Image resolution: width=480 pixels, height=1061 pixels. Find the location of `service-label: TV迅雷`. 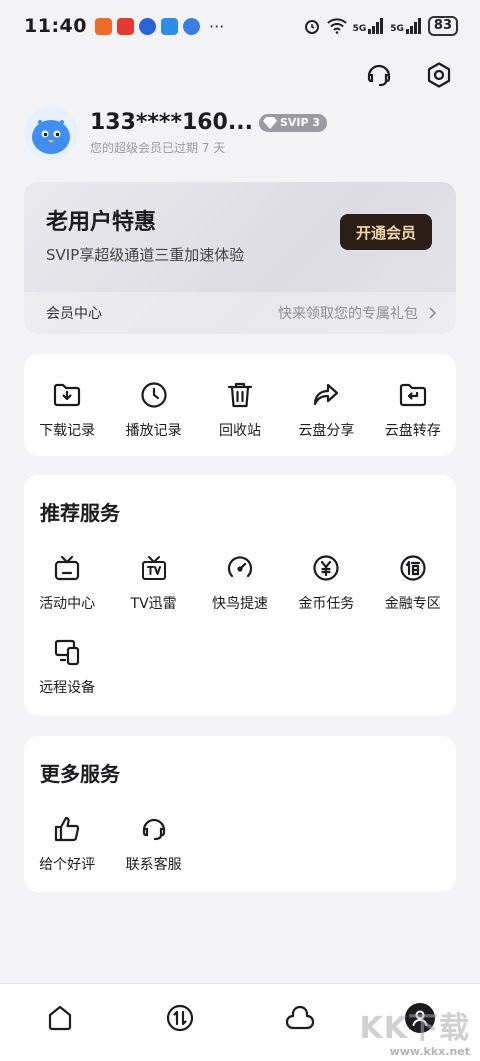

service-label: TV迅雷 is located at coordinates (153, 604).